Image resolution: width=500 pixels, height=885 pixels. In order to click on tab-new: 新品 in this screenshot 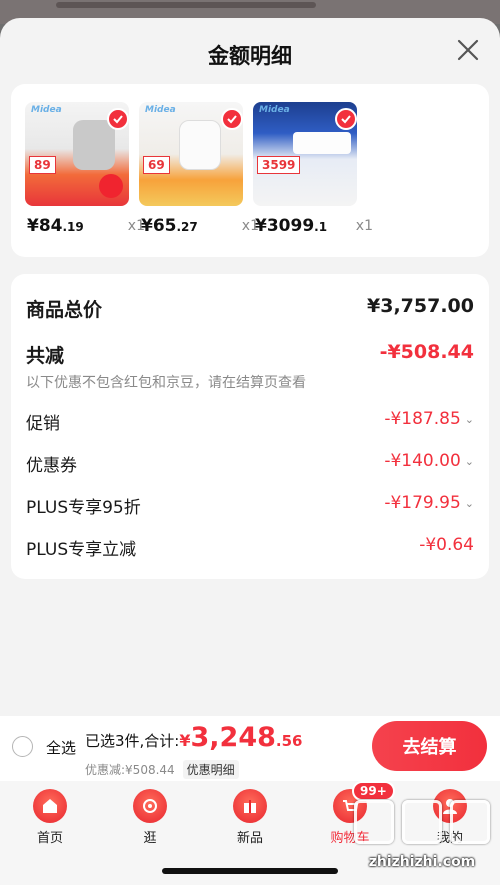, I will do `click(250, 817)`.